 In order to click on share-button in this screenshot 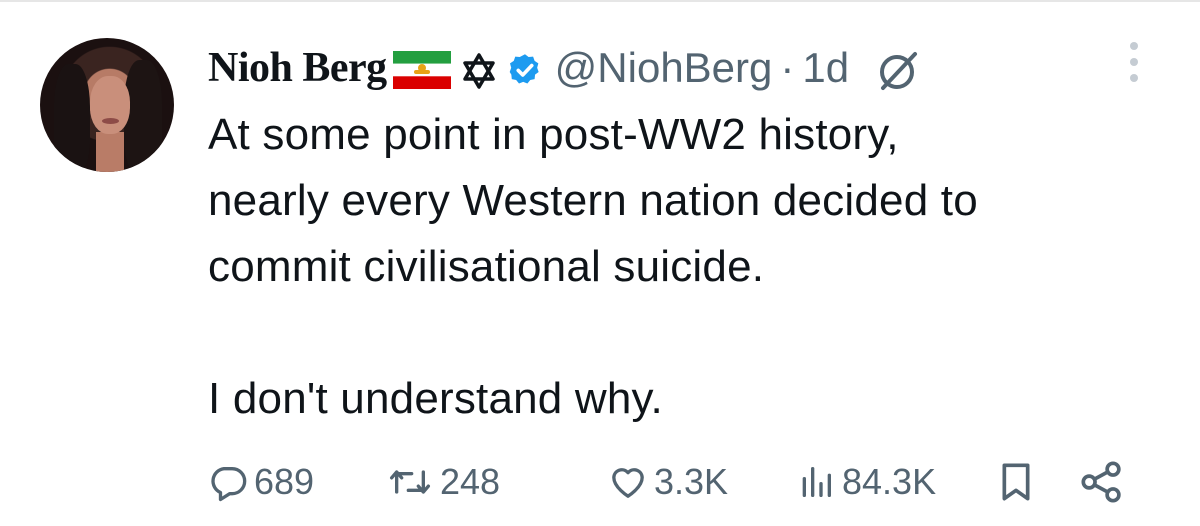, I will do `click(1102, 482)`.